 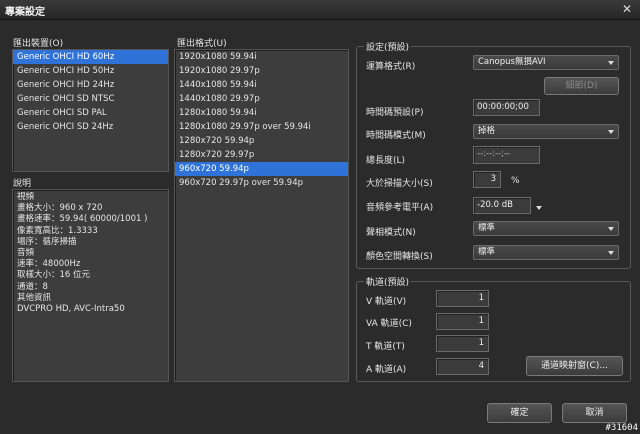 I want to click on output-device-item: Generic OHCI HD 60Hz, so click(x=90, y=57).